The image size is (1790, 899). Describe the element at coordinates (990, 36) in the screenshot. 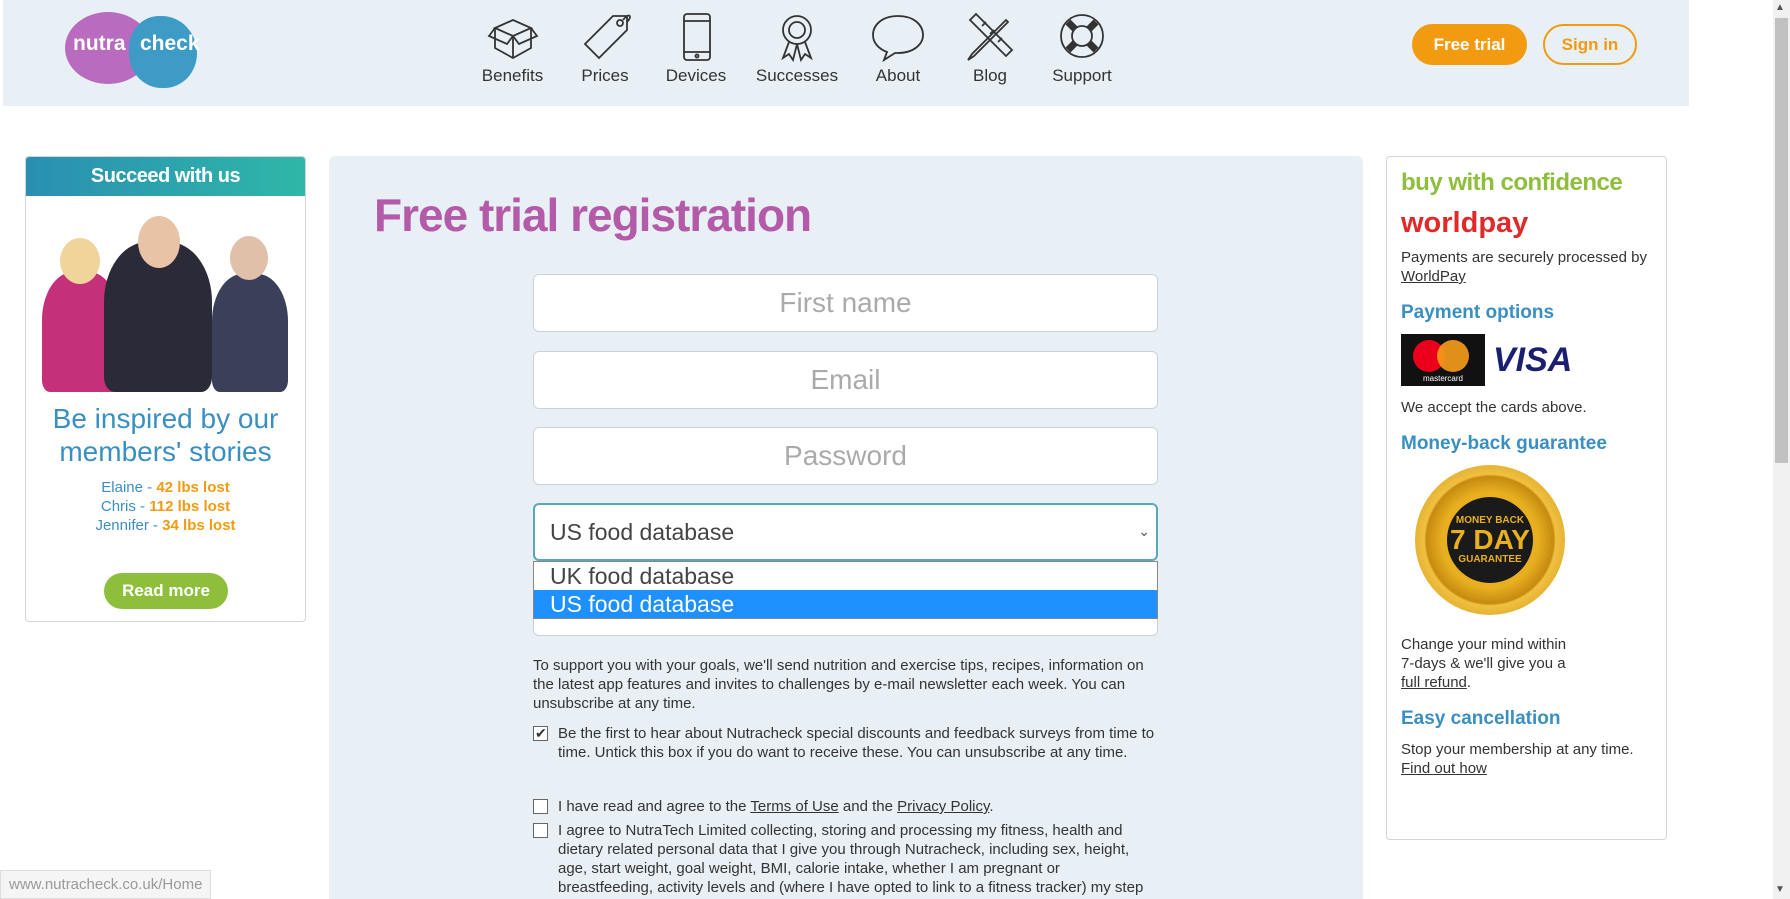

I see `pencil-ruler-icon` at that location.